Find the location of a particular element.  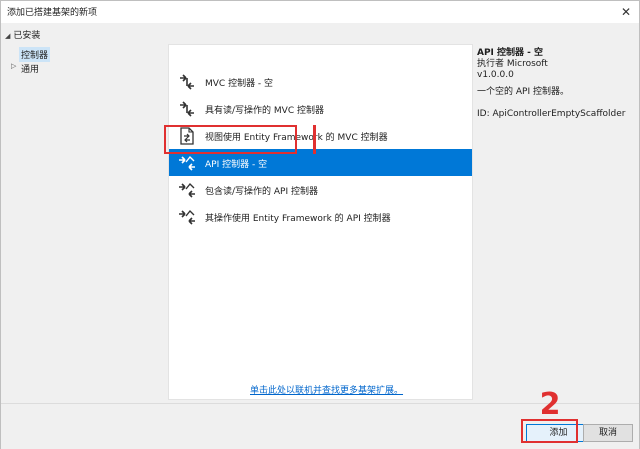

scaffold-item-label: 包含读/写操作的 API 控制器 is located at coordinates (261, 192).